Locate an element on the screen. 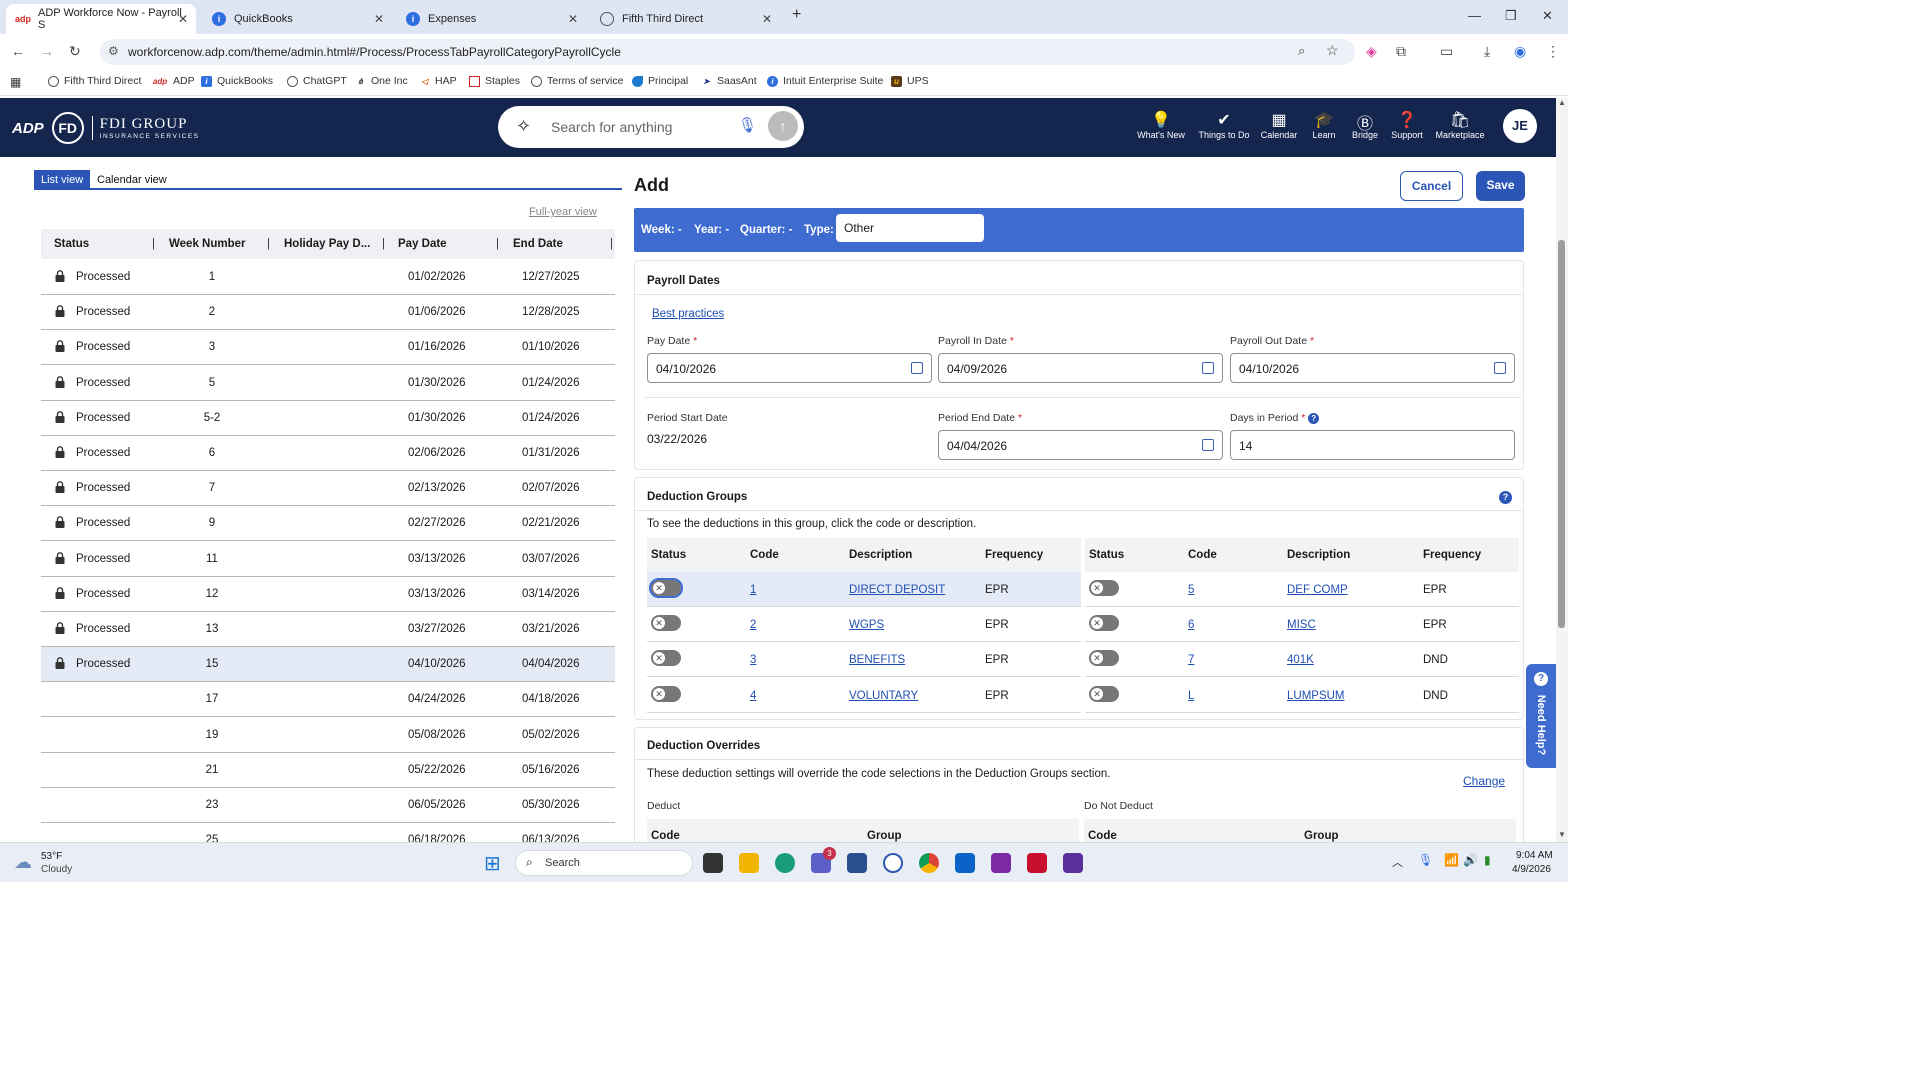 This screenshot has width=1920, height=1080. table-row: Processed 1 01/02/2026 12/27/2025 is located at coordinates (328, 277).